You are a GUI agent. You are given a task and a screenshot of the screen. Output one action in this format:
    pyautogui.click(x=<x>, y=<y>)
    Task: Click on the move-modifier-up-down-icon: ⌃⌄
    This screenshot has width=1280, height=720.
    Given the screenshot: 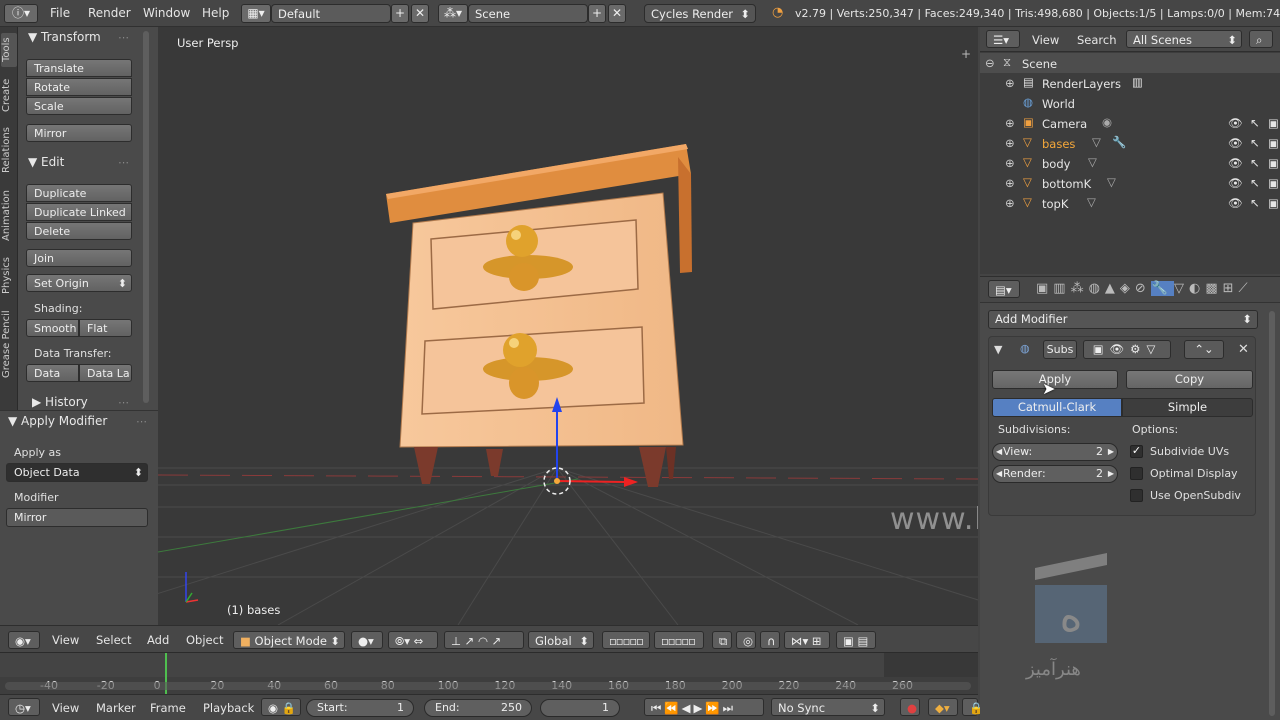 What is the action you would take?
    pyautogui.click(x=1204, y=349)
    